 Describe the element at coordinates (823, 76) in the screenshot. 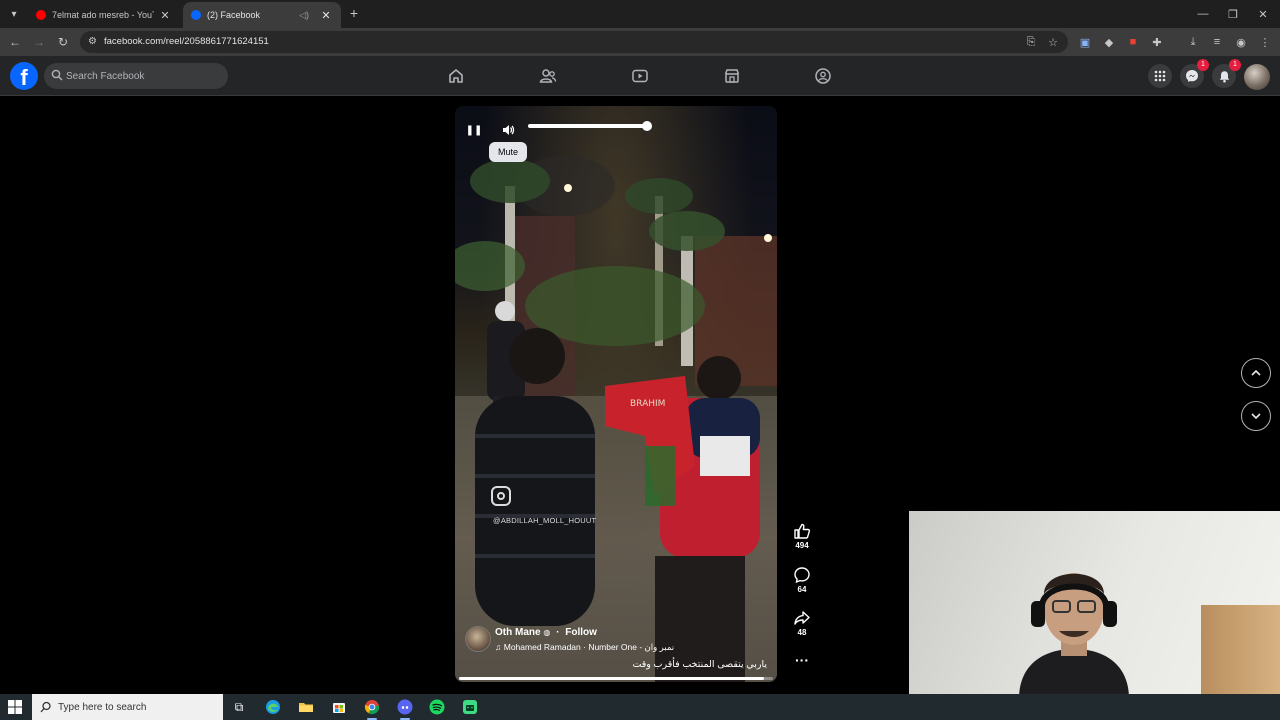

I see `groups-icon` at that location.